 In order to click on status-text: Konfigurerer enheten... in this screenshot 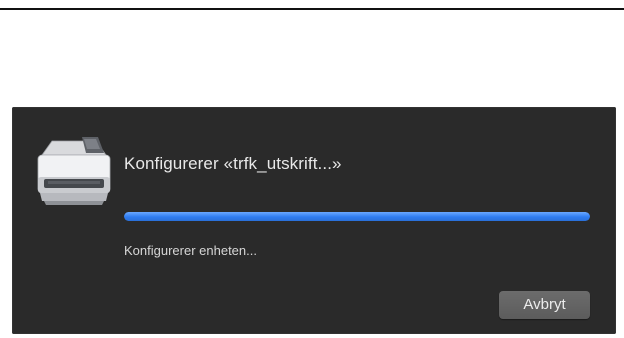, I will do `click(190, 250)`.